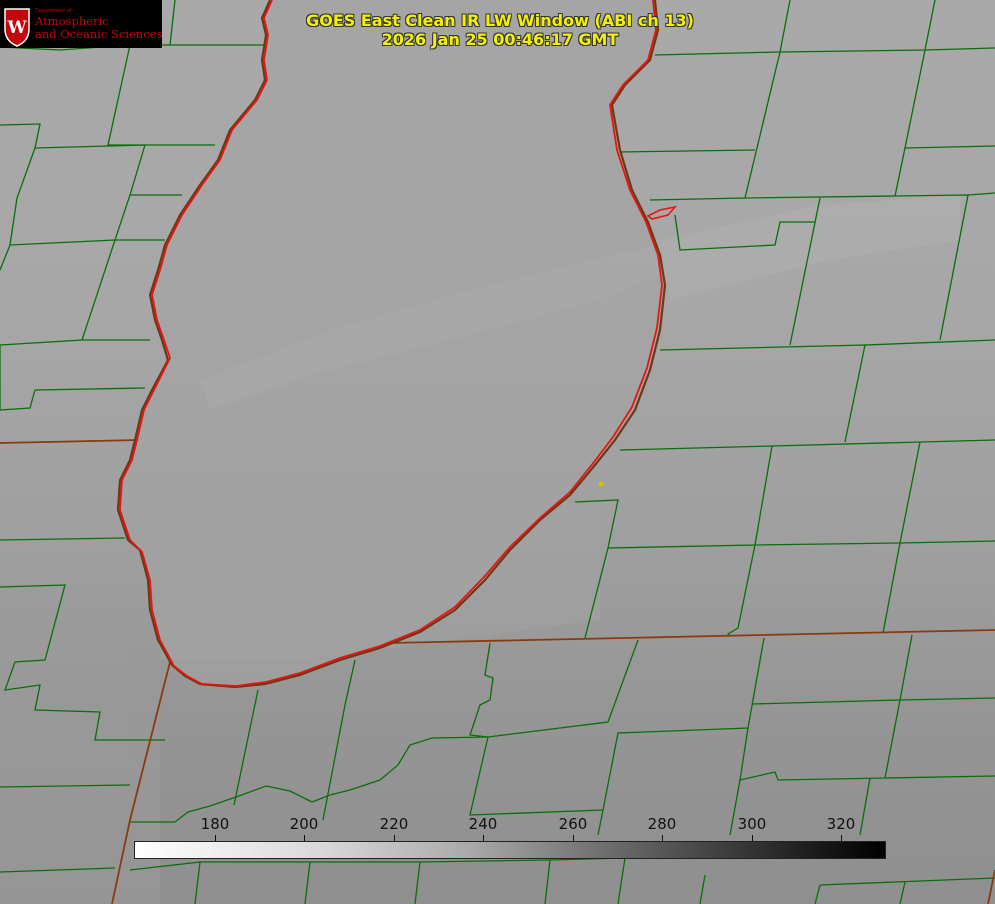 The image size is (995, 904). I want to click on colorbar-tick-label: 320, so click(841, 824).